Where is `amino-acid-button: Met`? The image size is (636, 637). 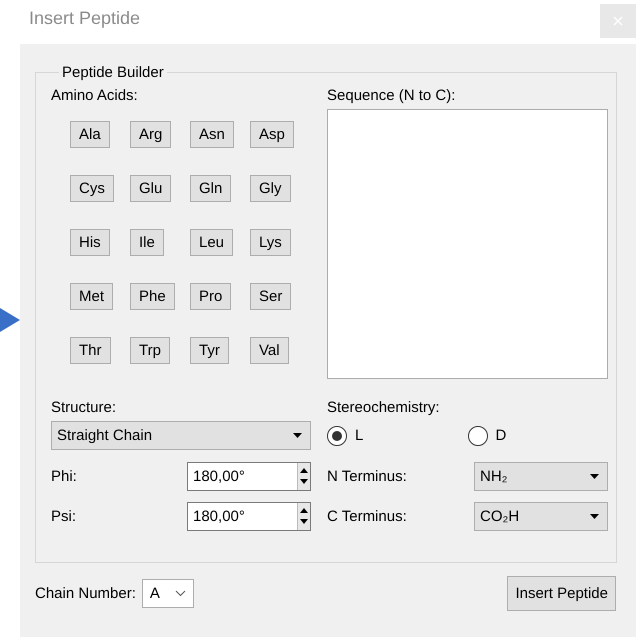
amino-acid-button: Met is located at coordinates (92, 296).